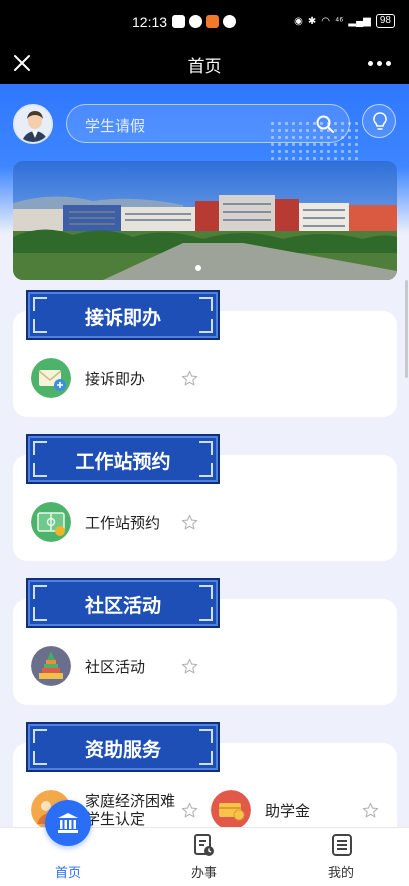  I want to click on lightbulb-icon, so click(380, 121).